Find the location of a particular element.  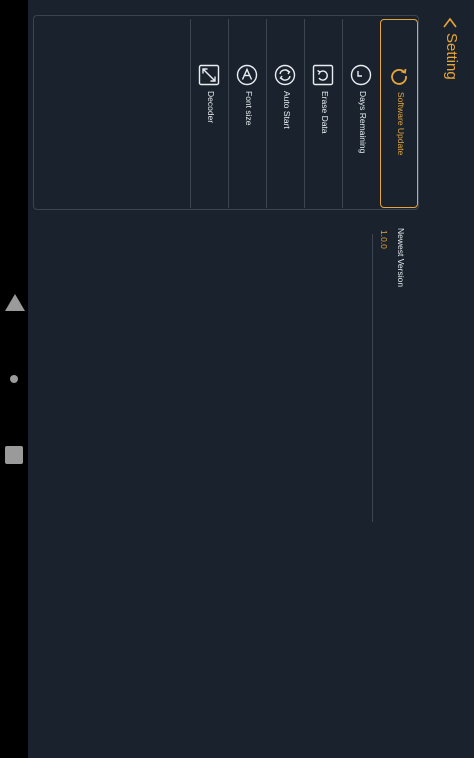

system-nav-bar is located at coordinates (14, 379).